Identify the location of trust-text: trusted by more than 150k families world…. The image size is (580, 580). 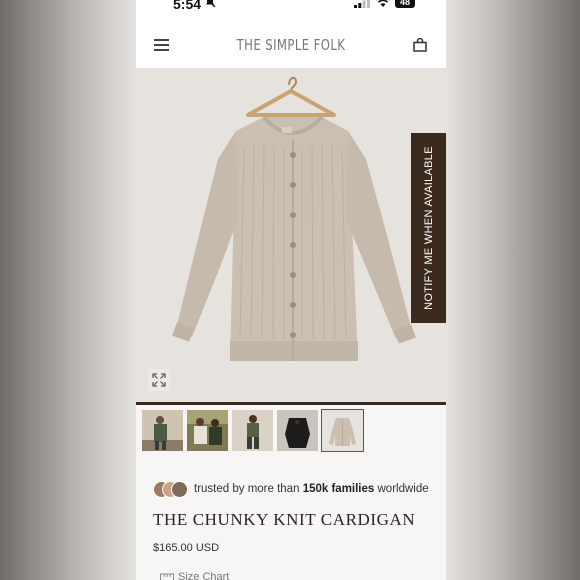
(311, 489).